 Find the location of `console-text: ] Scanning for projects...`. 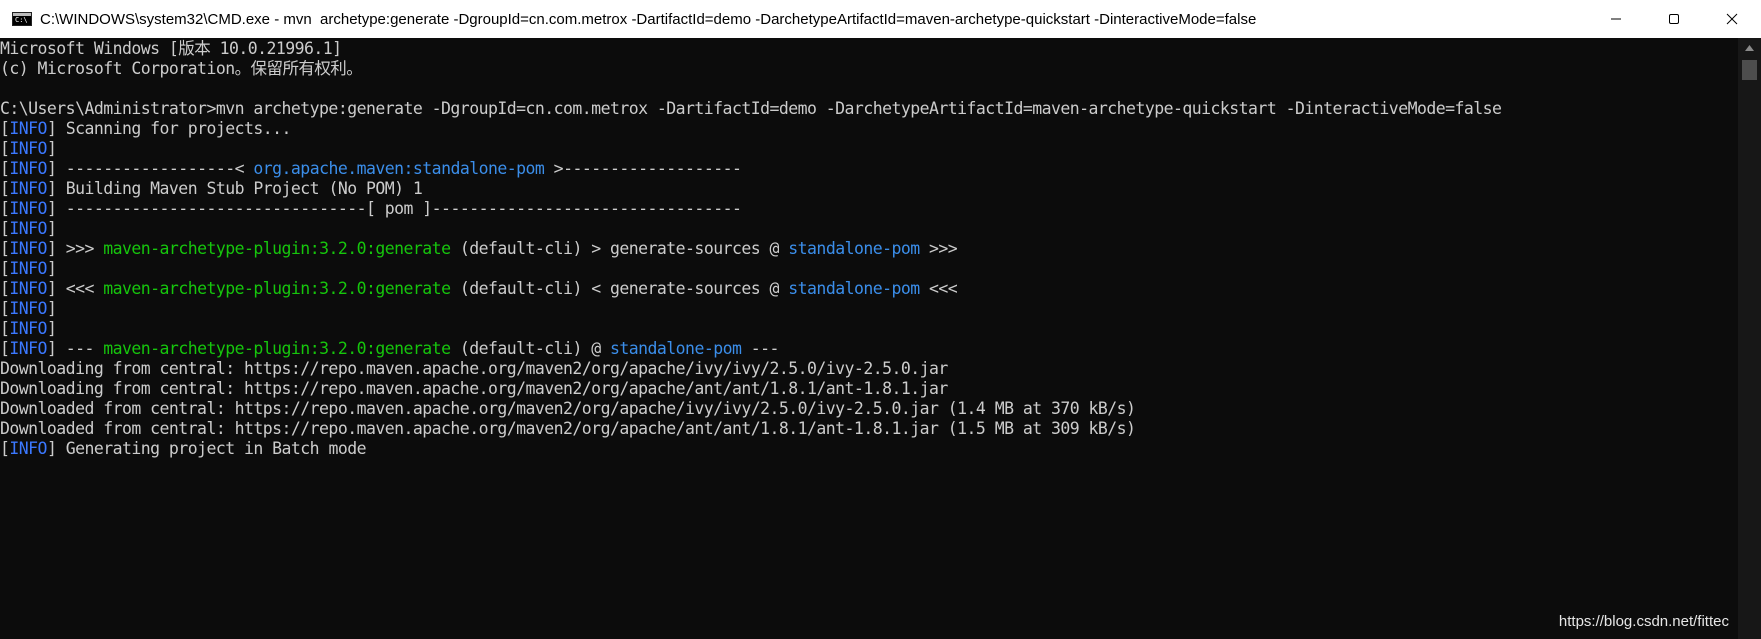

console-text: ] Scanning for projects... is located at coordinates (169, 128).